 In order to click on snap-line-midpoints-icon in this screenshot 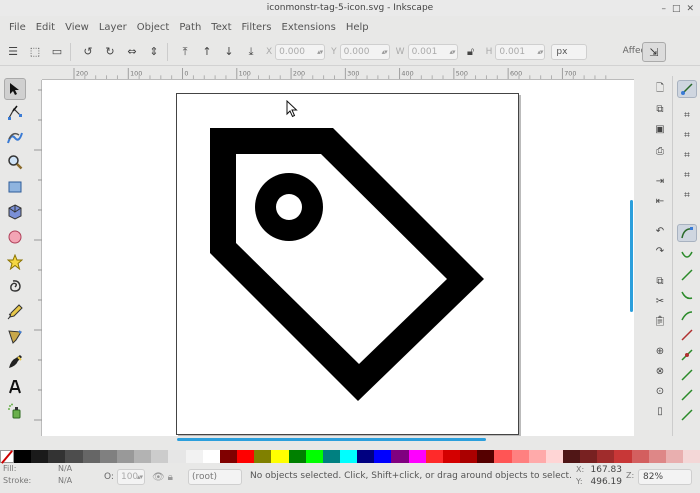, I will do `click(687, 335)`.